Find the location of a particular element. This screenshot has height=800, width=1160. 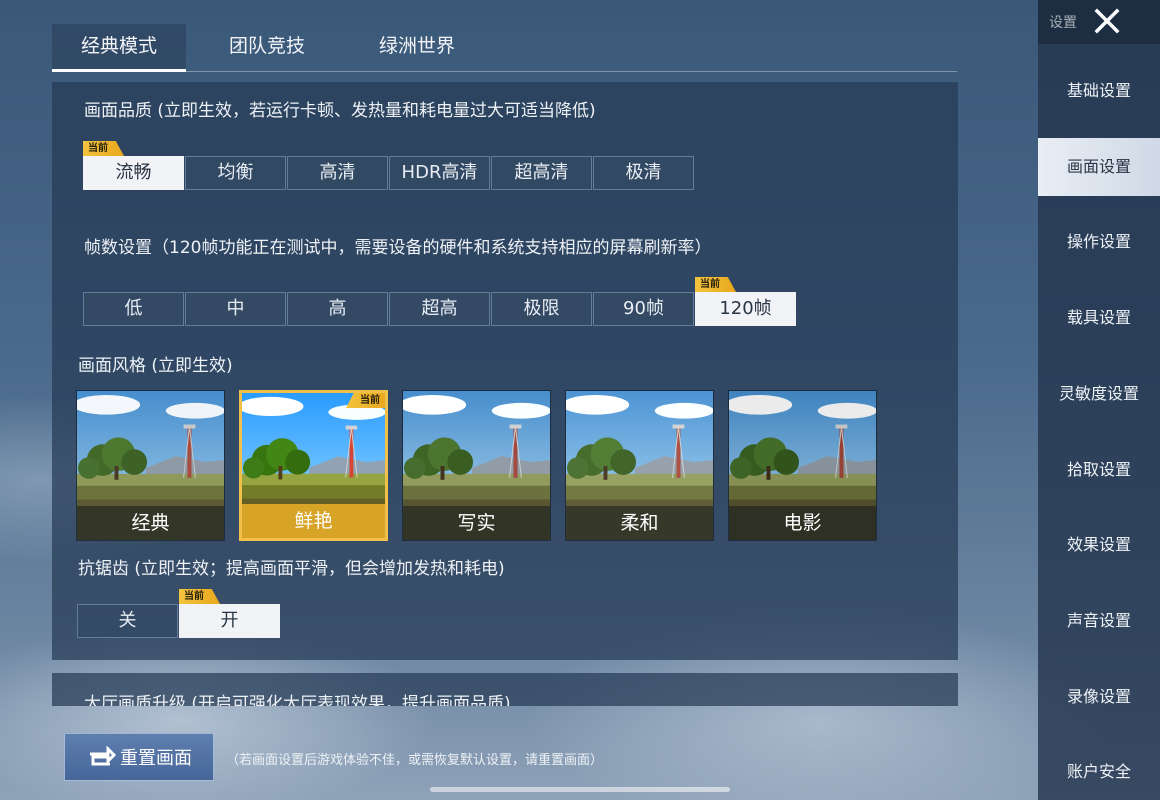

option-label: 低 is located at coordinates (133, 308).